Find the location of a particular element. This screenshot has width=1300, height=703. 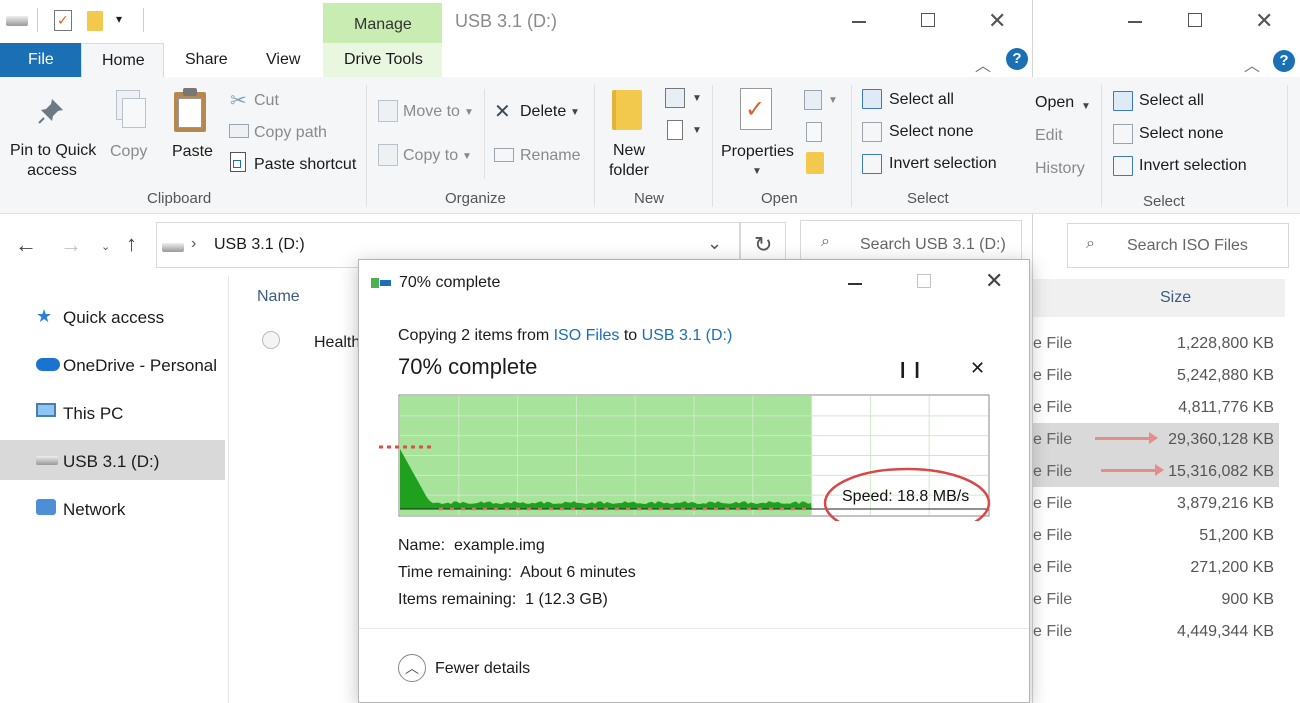

name-column-header: Name is located at coordinates (278, 297).